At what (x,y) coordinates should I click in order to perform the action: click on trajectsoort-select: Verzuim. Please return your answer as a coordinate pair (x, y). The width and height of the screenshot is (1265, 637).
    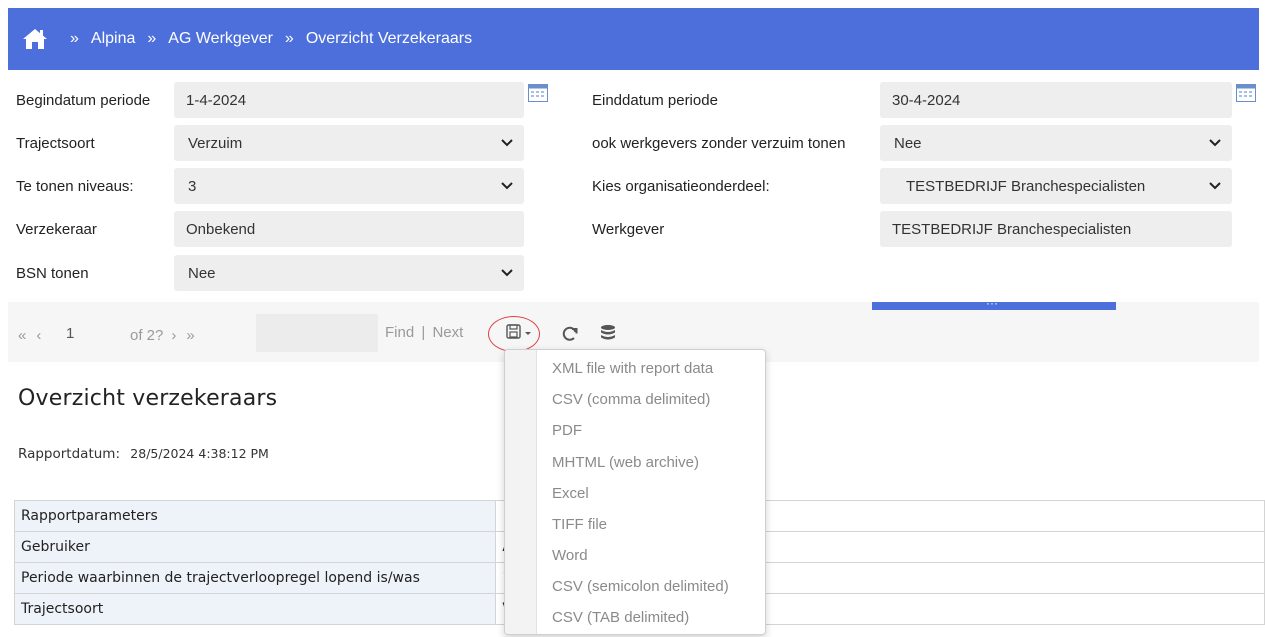
    Looking at the image, I should click on (349, 143).